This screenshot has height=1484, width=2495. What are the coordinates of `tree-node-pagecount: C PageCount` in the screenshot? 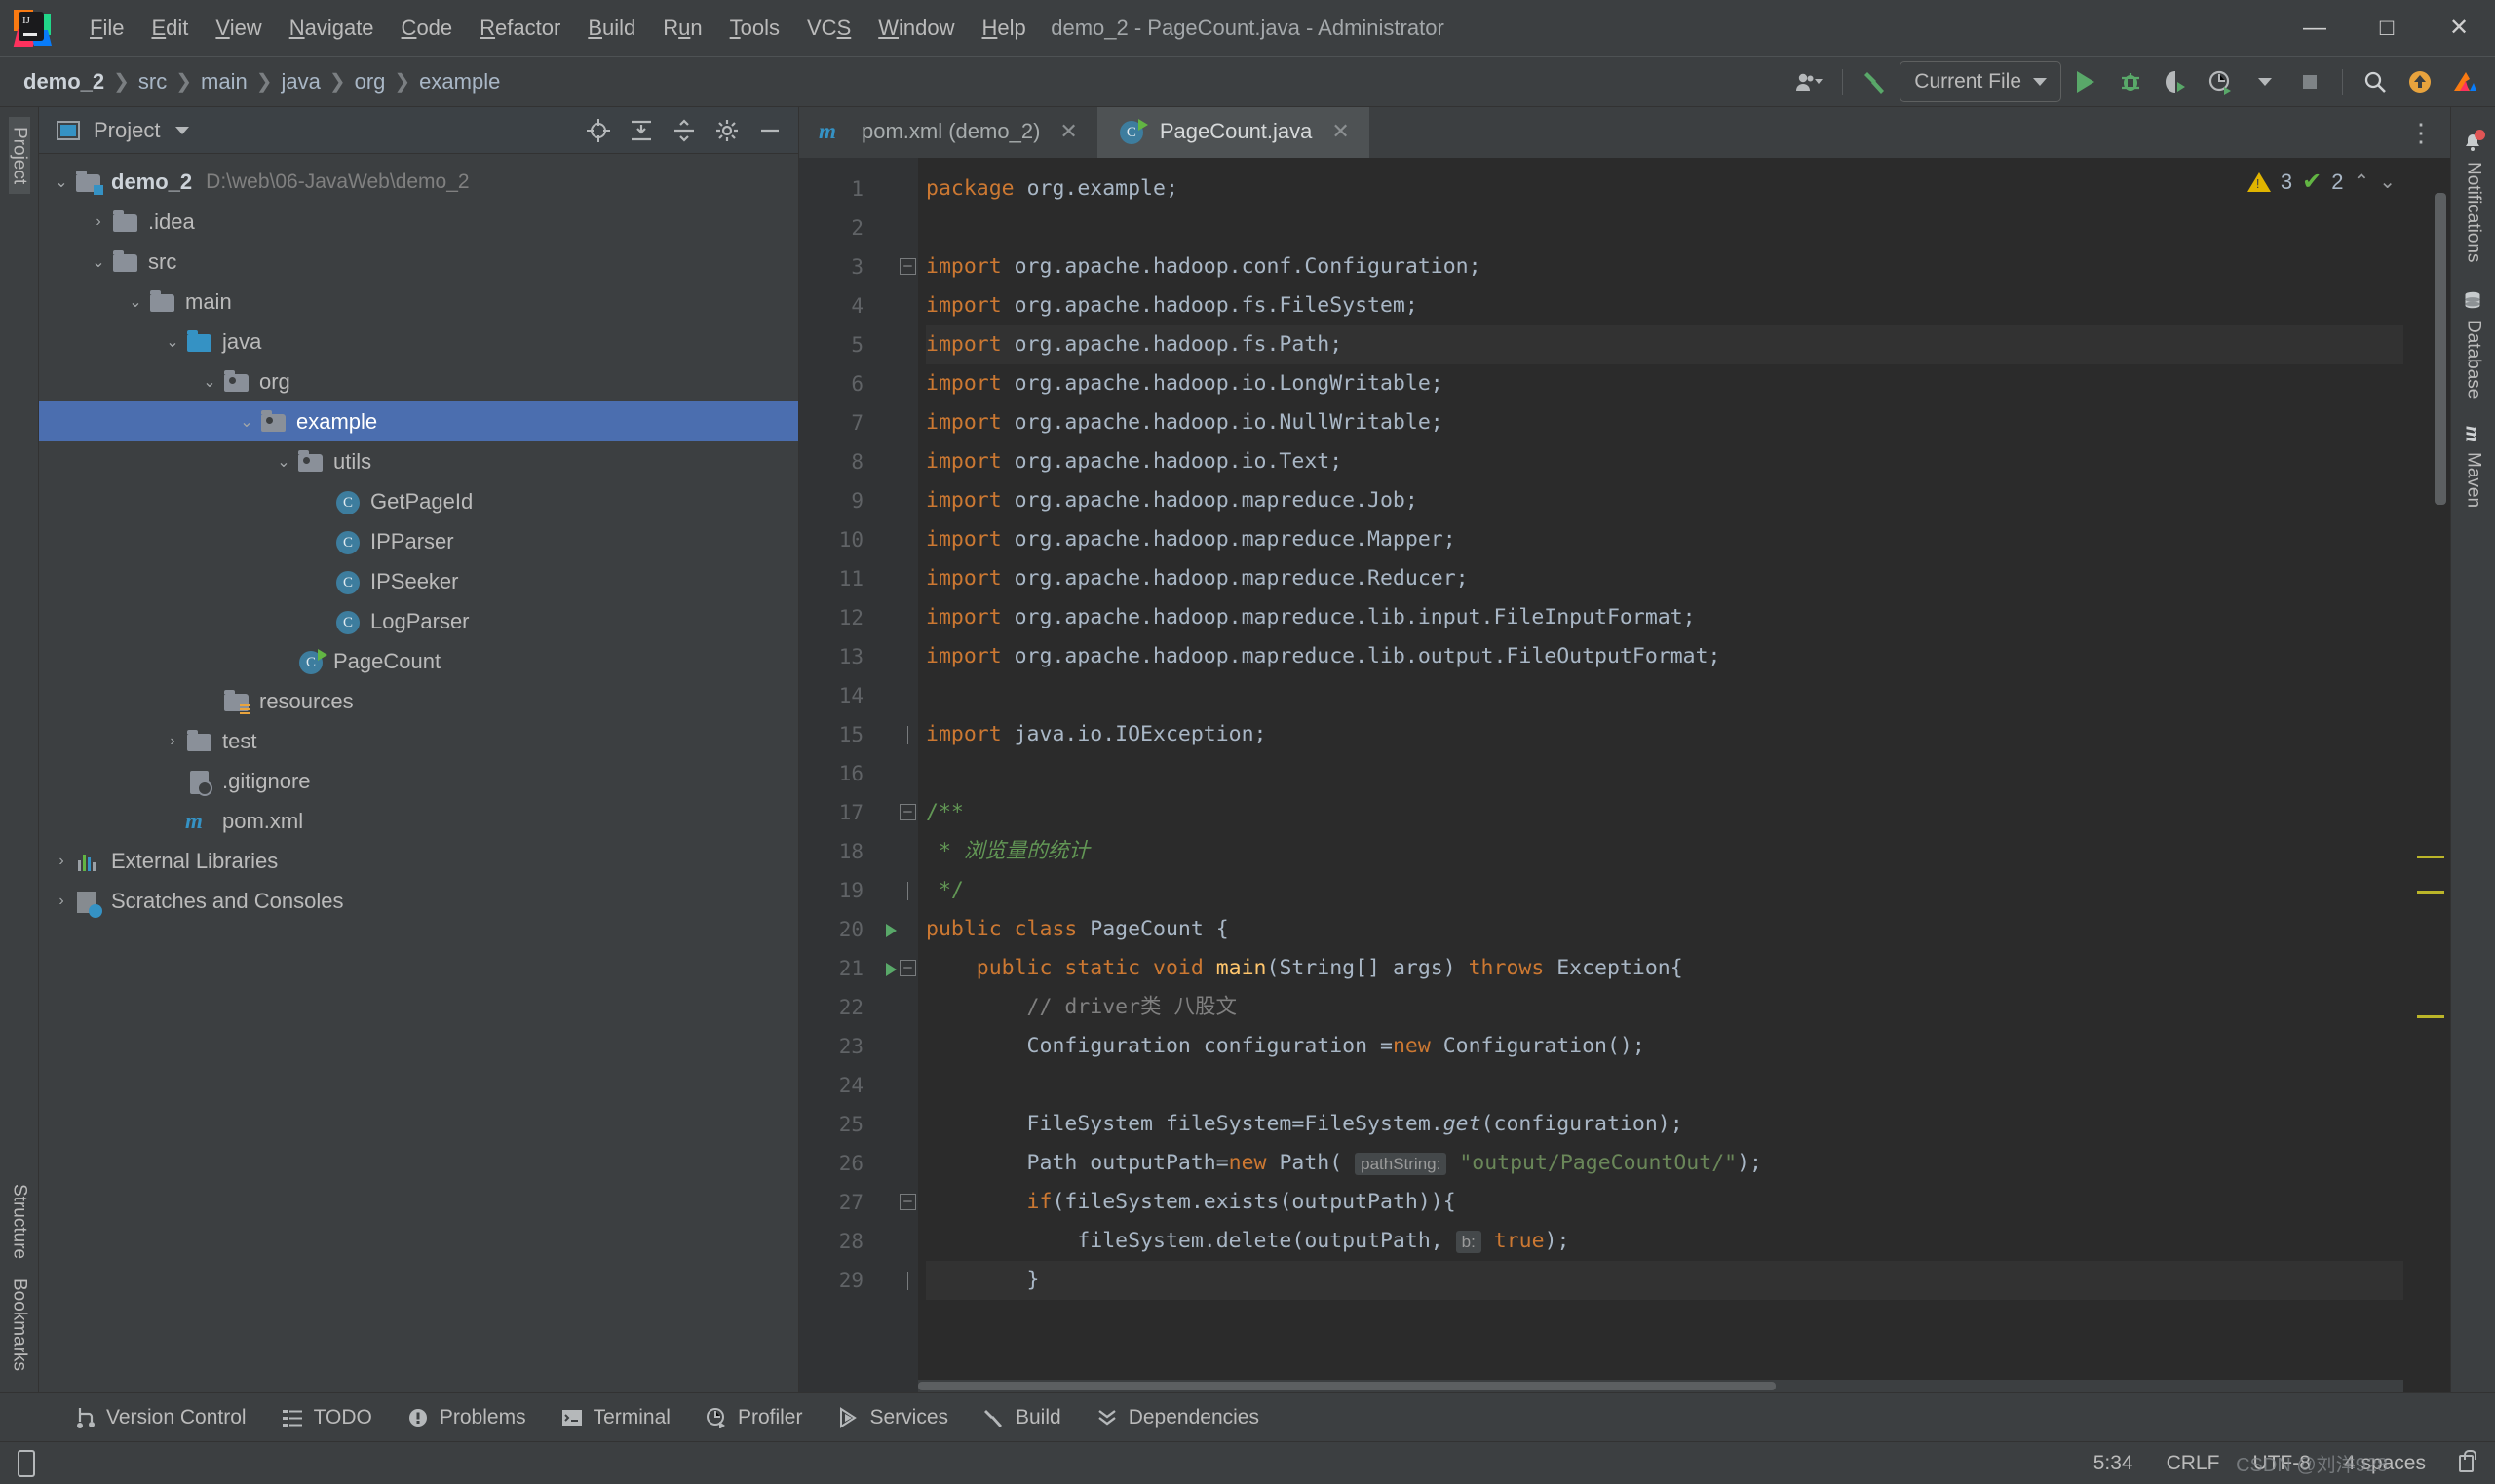 It's located at (418, 661).